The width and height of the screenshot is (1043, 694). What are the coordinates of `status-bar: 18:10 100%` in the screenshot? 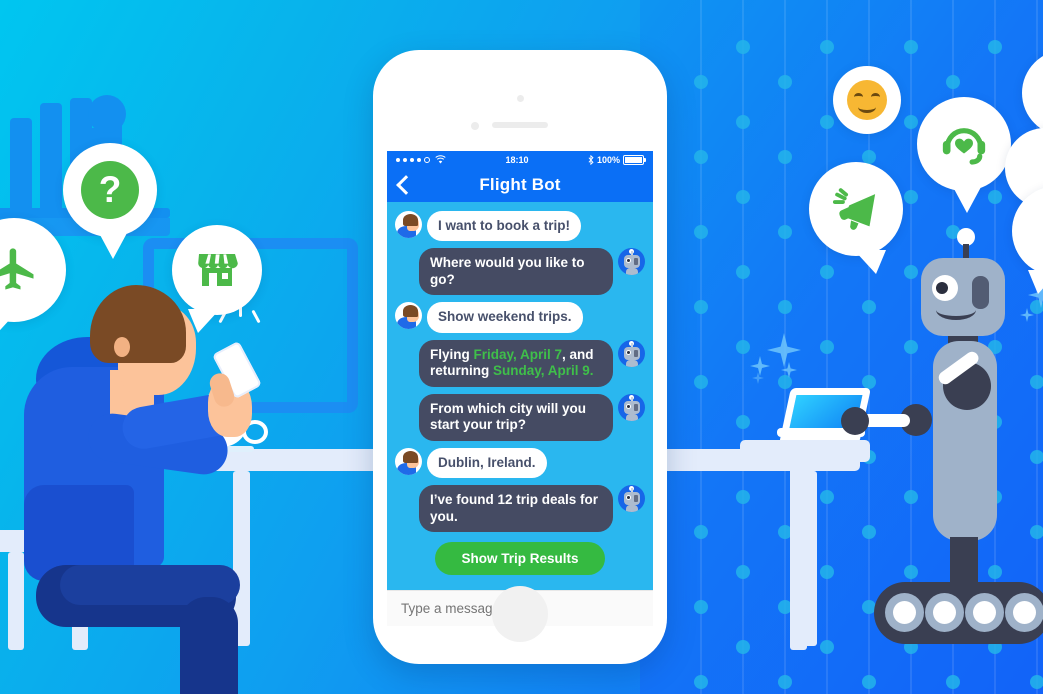 It's located at (520, 159).